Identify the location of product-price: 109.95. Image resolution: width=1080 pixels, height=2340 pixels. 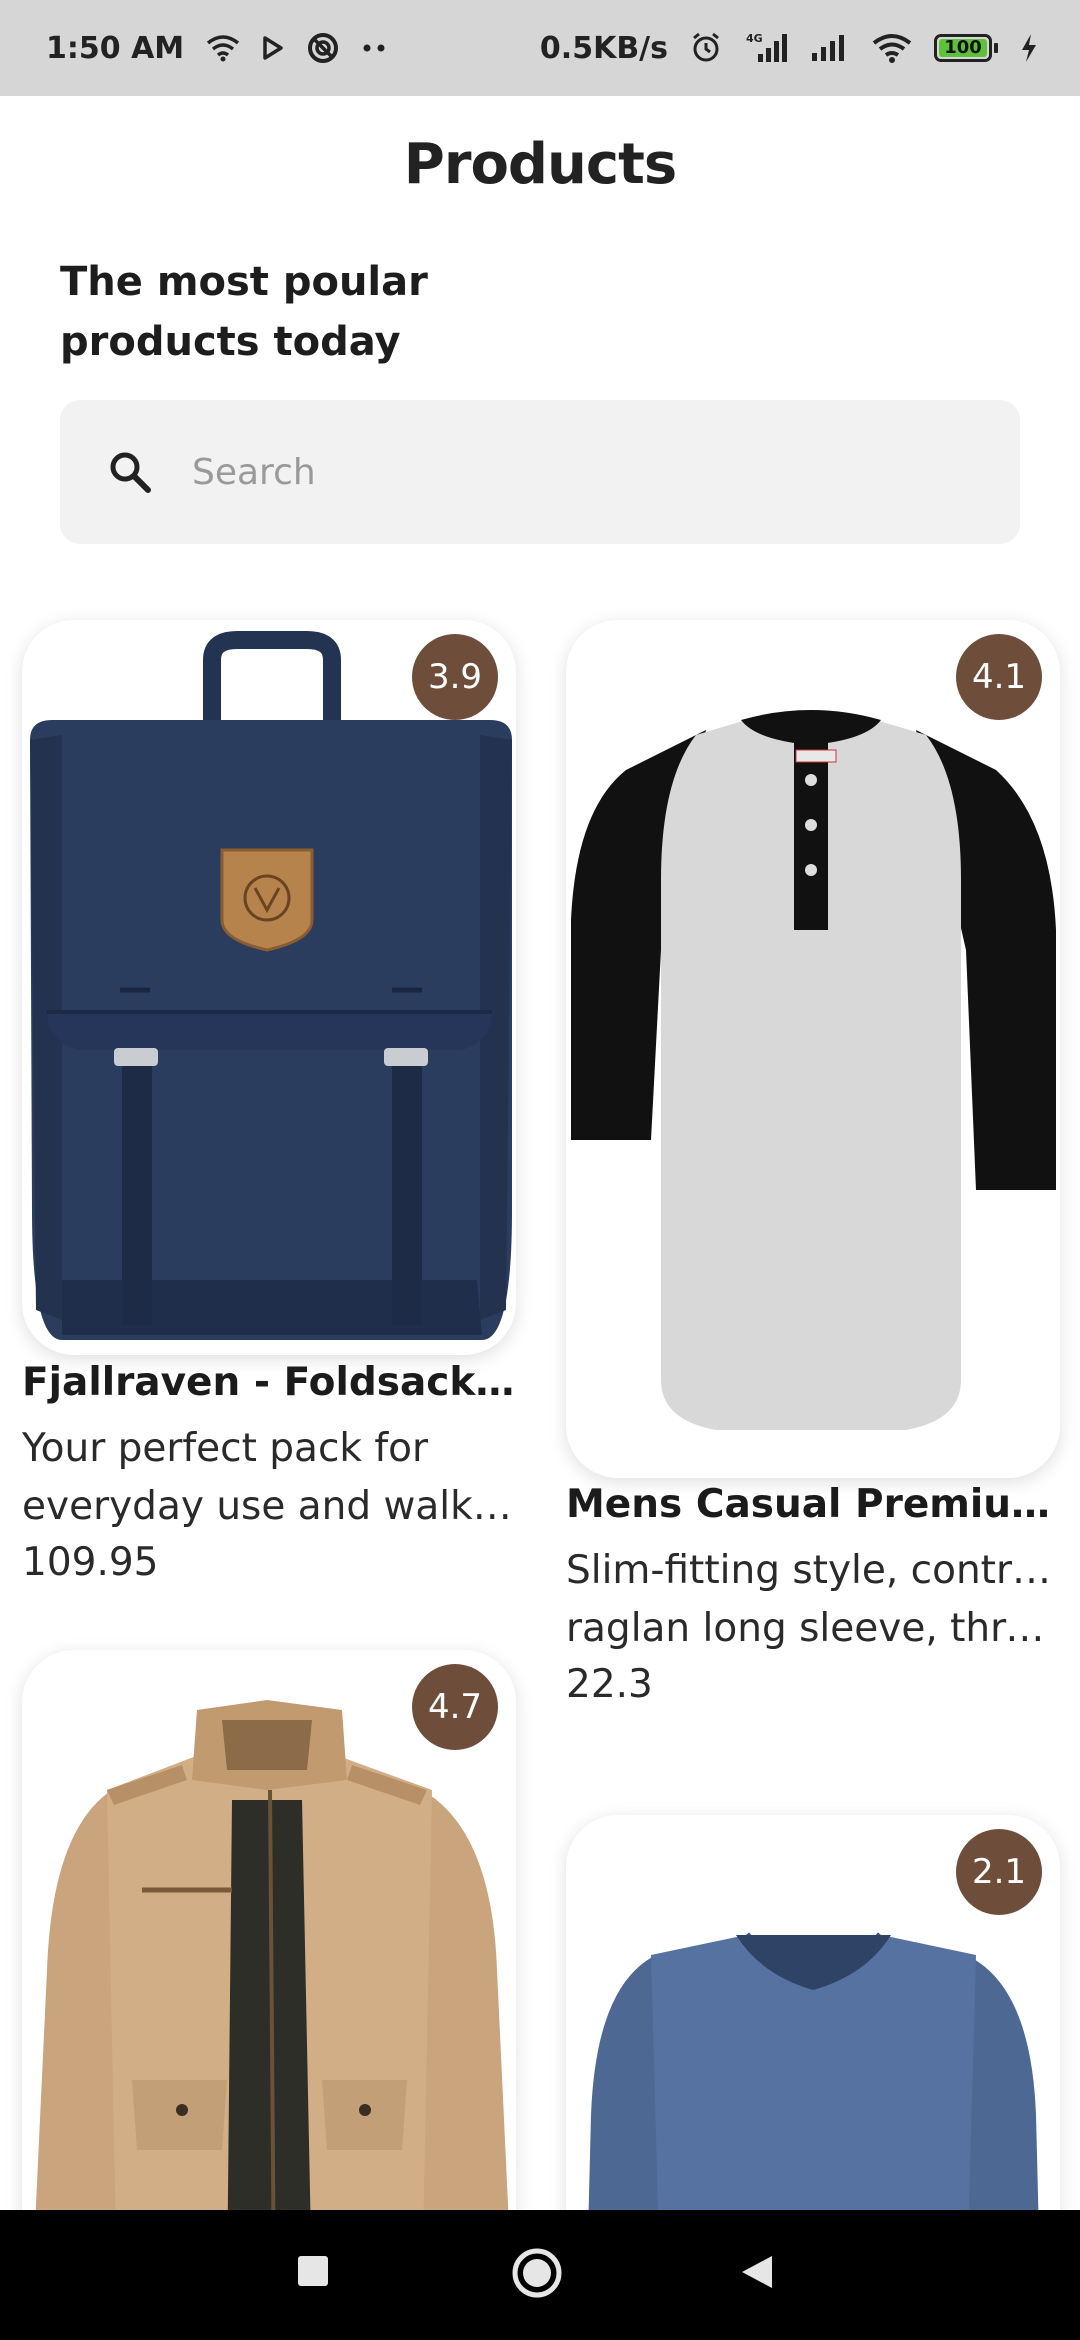
(90, 1562).